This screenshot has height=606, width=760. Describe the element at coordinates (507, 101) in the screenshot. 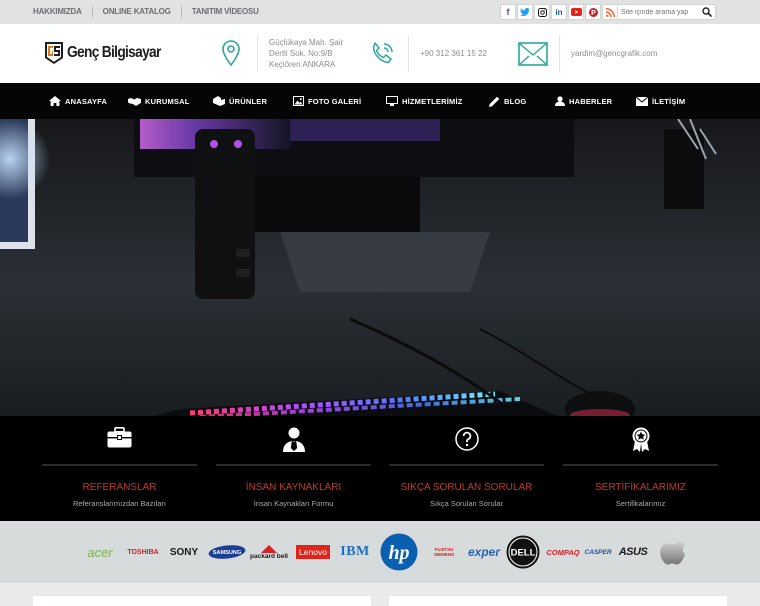

I see `nav-item-blog: BLOG` at that location.